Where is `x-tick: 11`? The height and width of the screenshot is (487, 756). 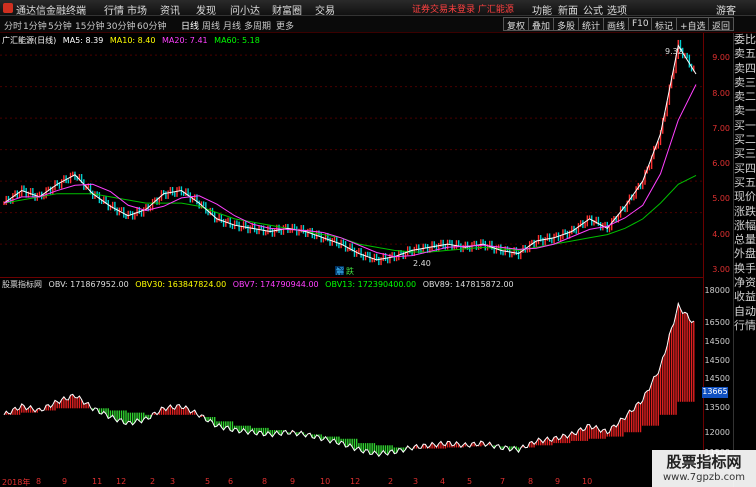
x-tick: 11 is located at coordinates (97, 481).